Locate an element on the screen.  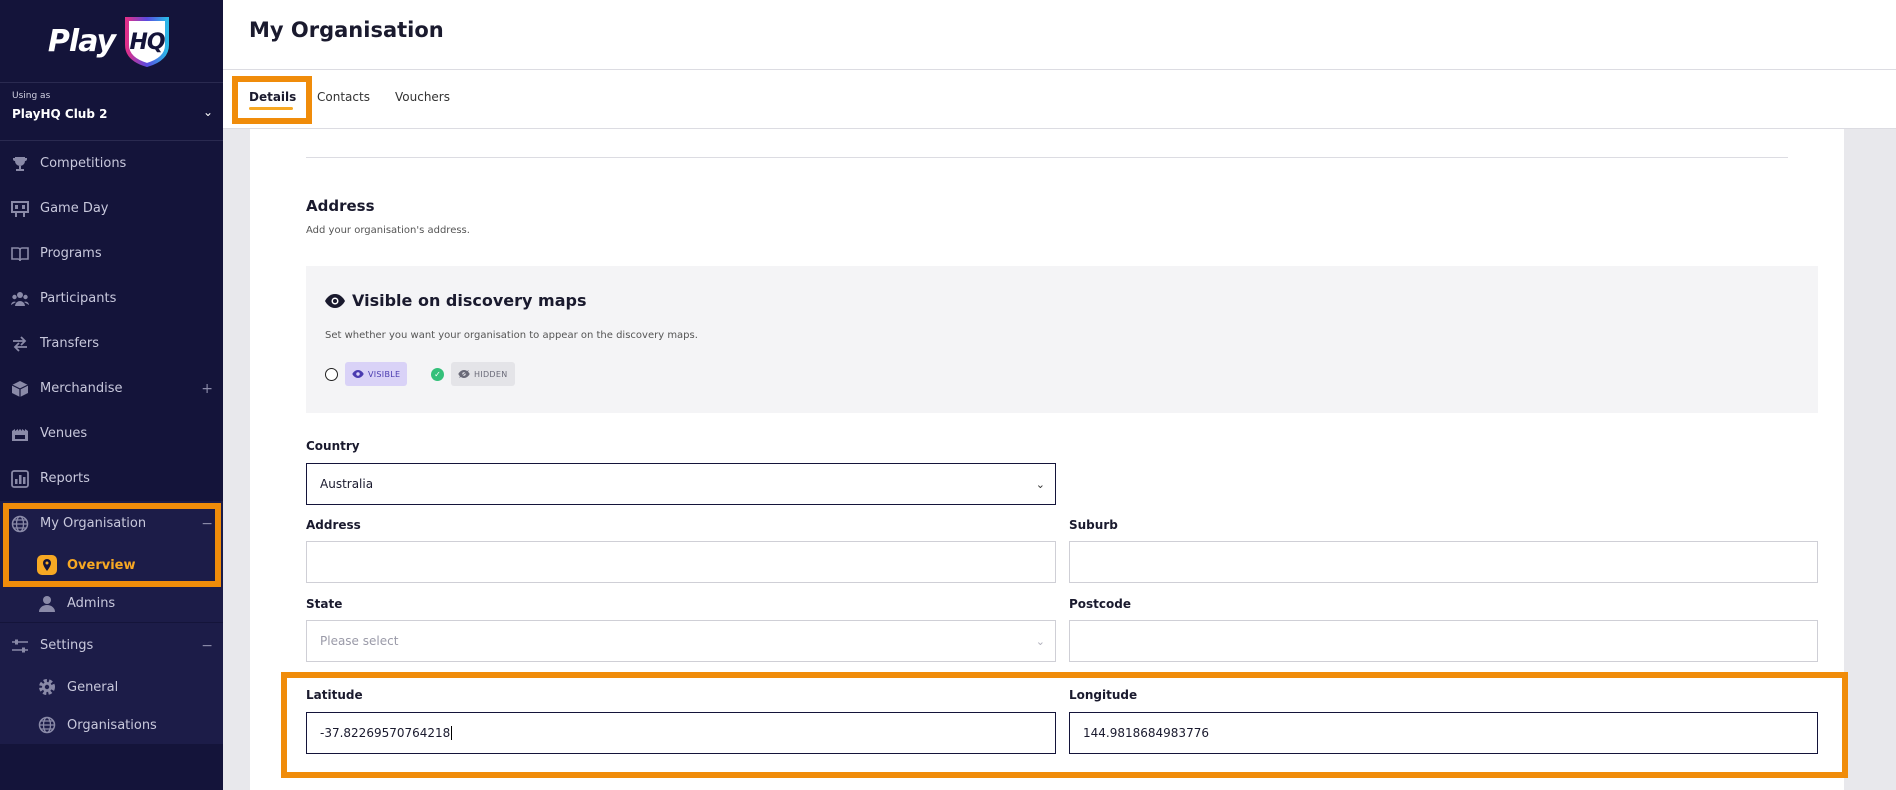
page-header: My Organisation is located at coordinates (1059, 35).